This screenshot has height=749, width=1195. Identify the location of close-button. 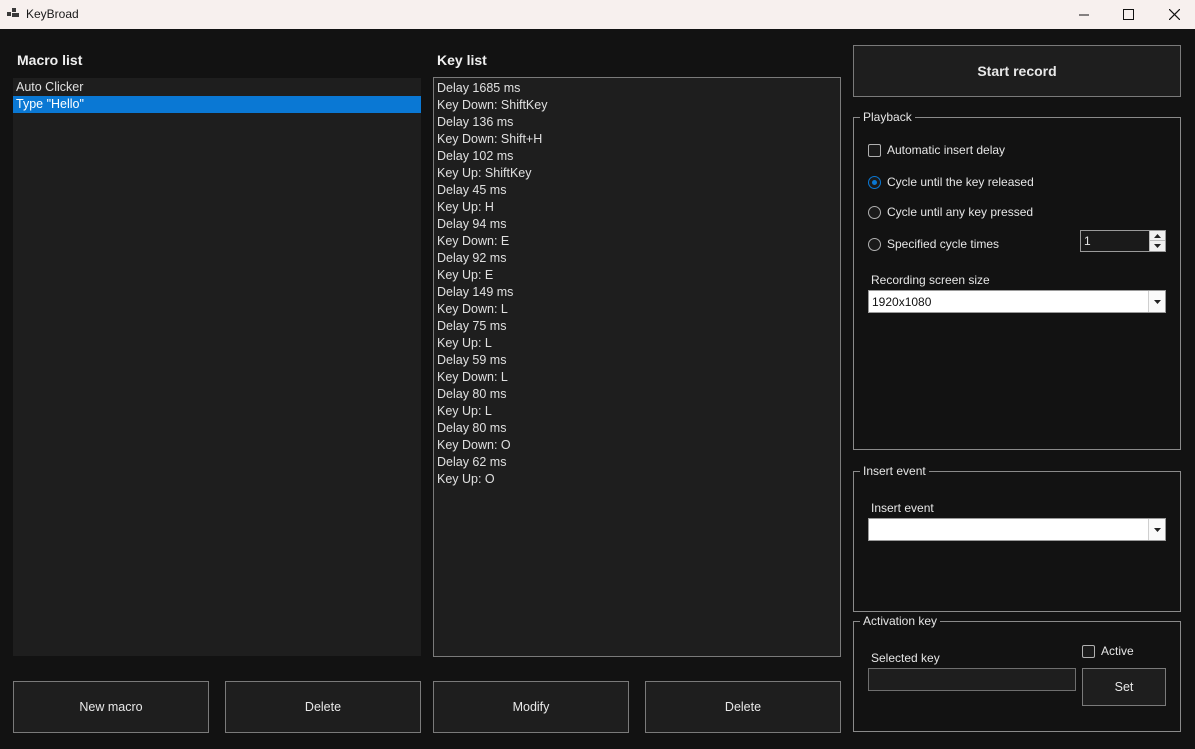
(1173, 14).